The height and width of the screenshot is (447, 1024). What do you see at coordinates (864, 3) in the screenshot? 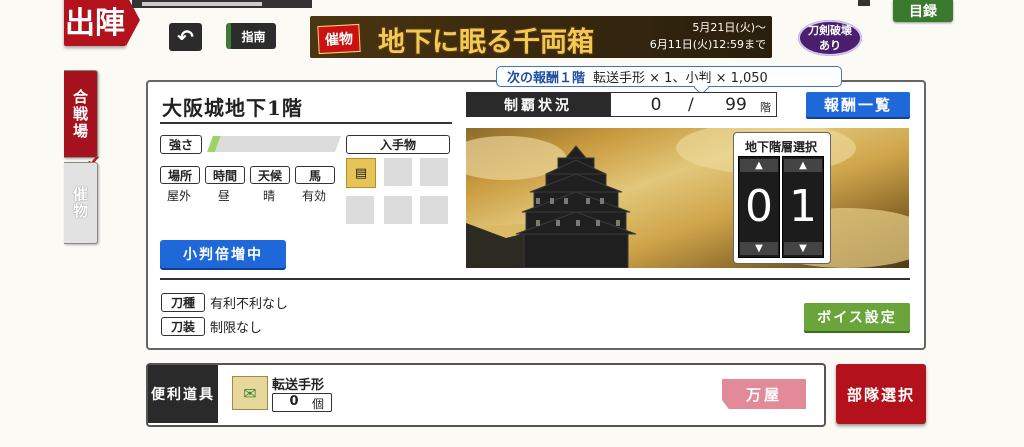
I see `top-edge-icon` at bounding box center [864, 3].